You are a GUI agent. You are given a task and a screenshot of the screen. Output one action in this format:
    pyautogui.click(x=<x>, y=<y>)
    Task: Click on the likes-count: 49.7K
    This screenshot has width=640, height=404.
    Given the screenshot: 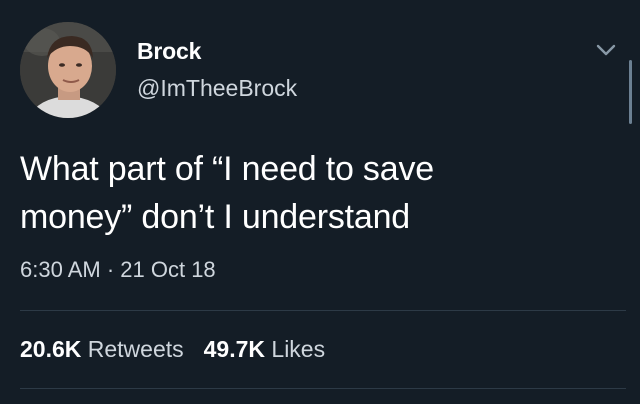 What is the action you would take?
    pyautogui.click(x=234, y=349)
    